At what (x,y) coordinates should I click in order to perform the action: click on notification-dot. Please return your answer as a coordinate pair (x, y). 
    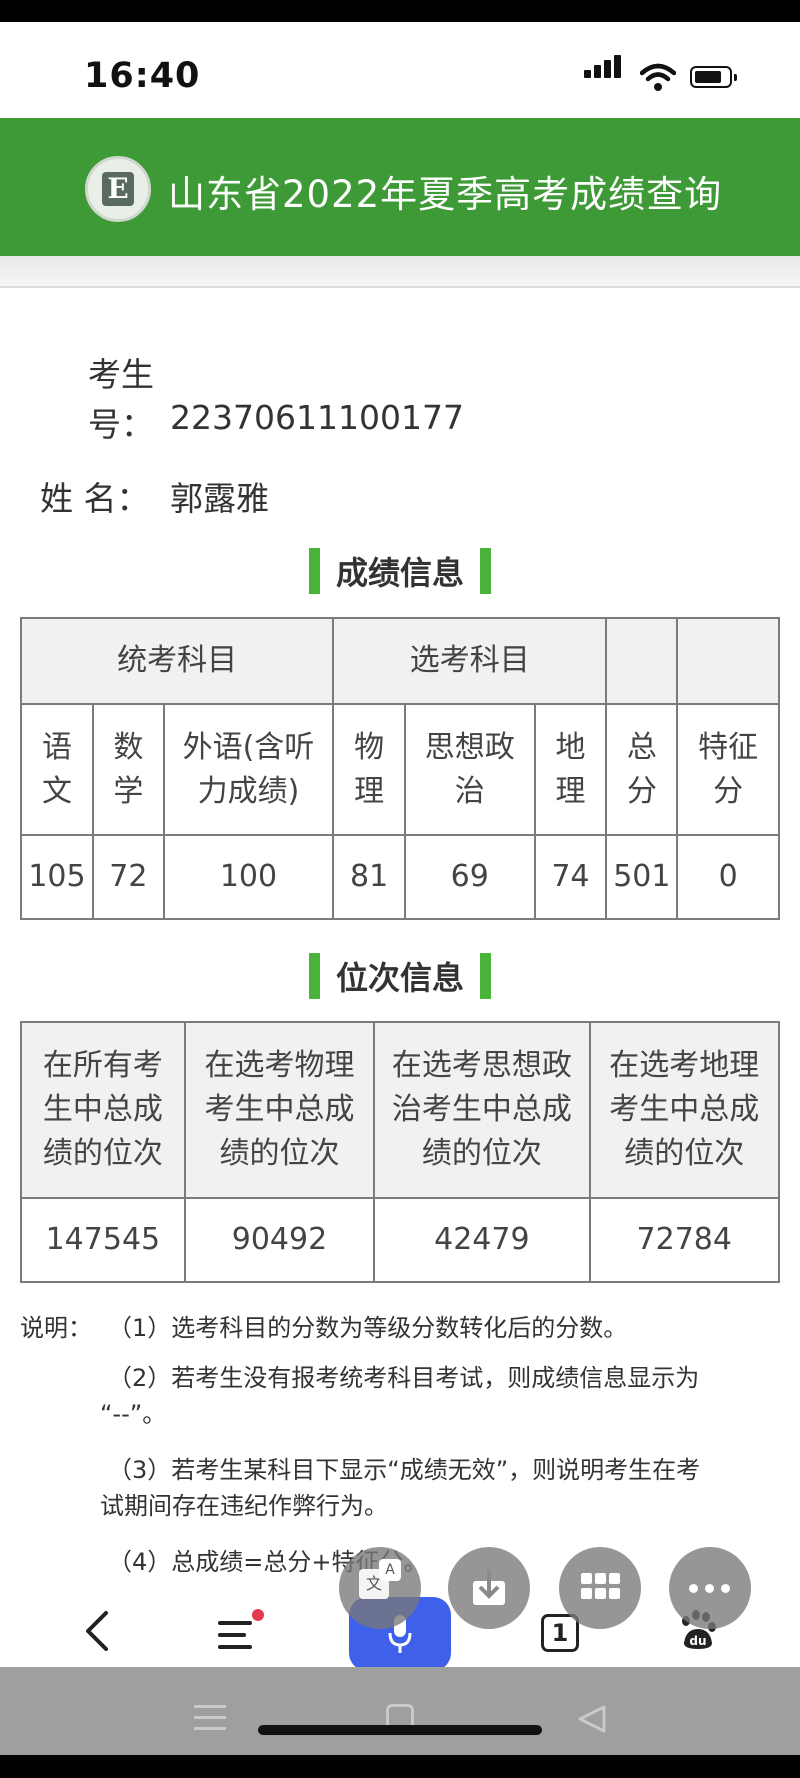
    Looking at the image, I should click on (258, 1615).